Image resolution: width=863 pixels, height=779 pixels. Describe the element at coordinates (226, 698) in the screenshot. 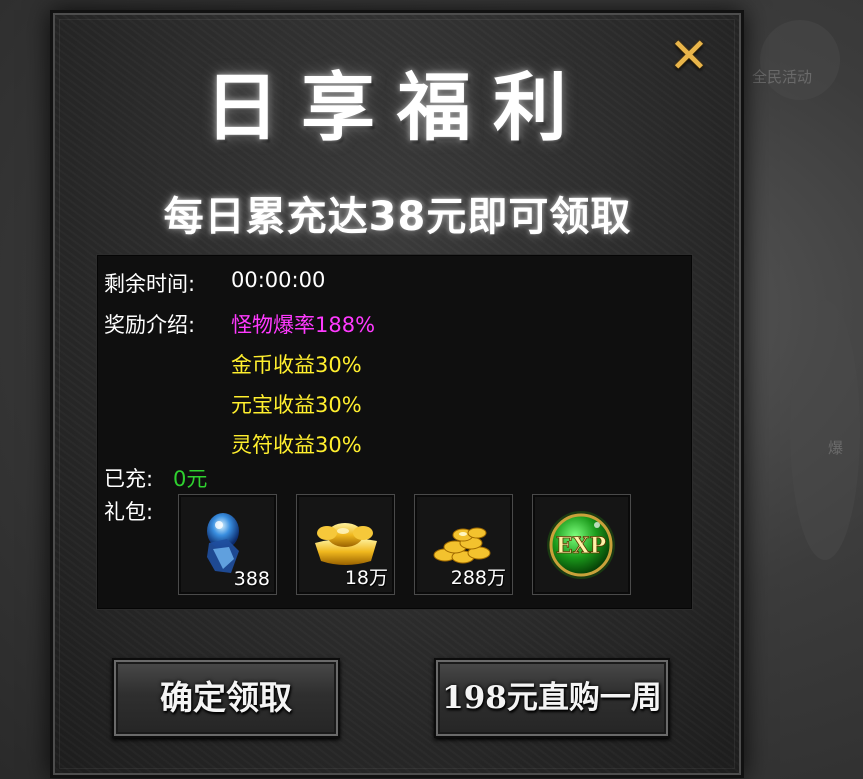

I see `confirm-claim-button: 确定领取` at that location.